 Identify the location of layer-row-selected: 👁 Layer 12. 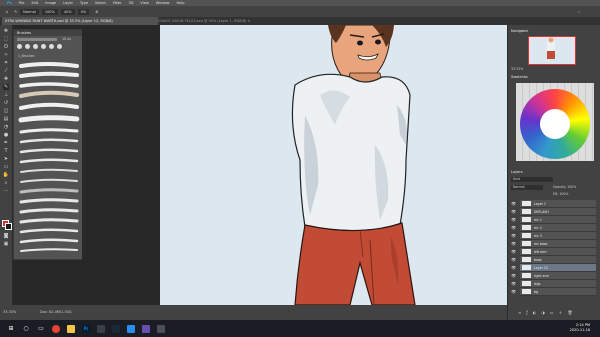
(553, 268).